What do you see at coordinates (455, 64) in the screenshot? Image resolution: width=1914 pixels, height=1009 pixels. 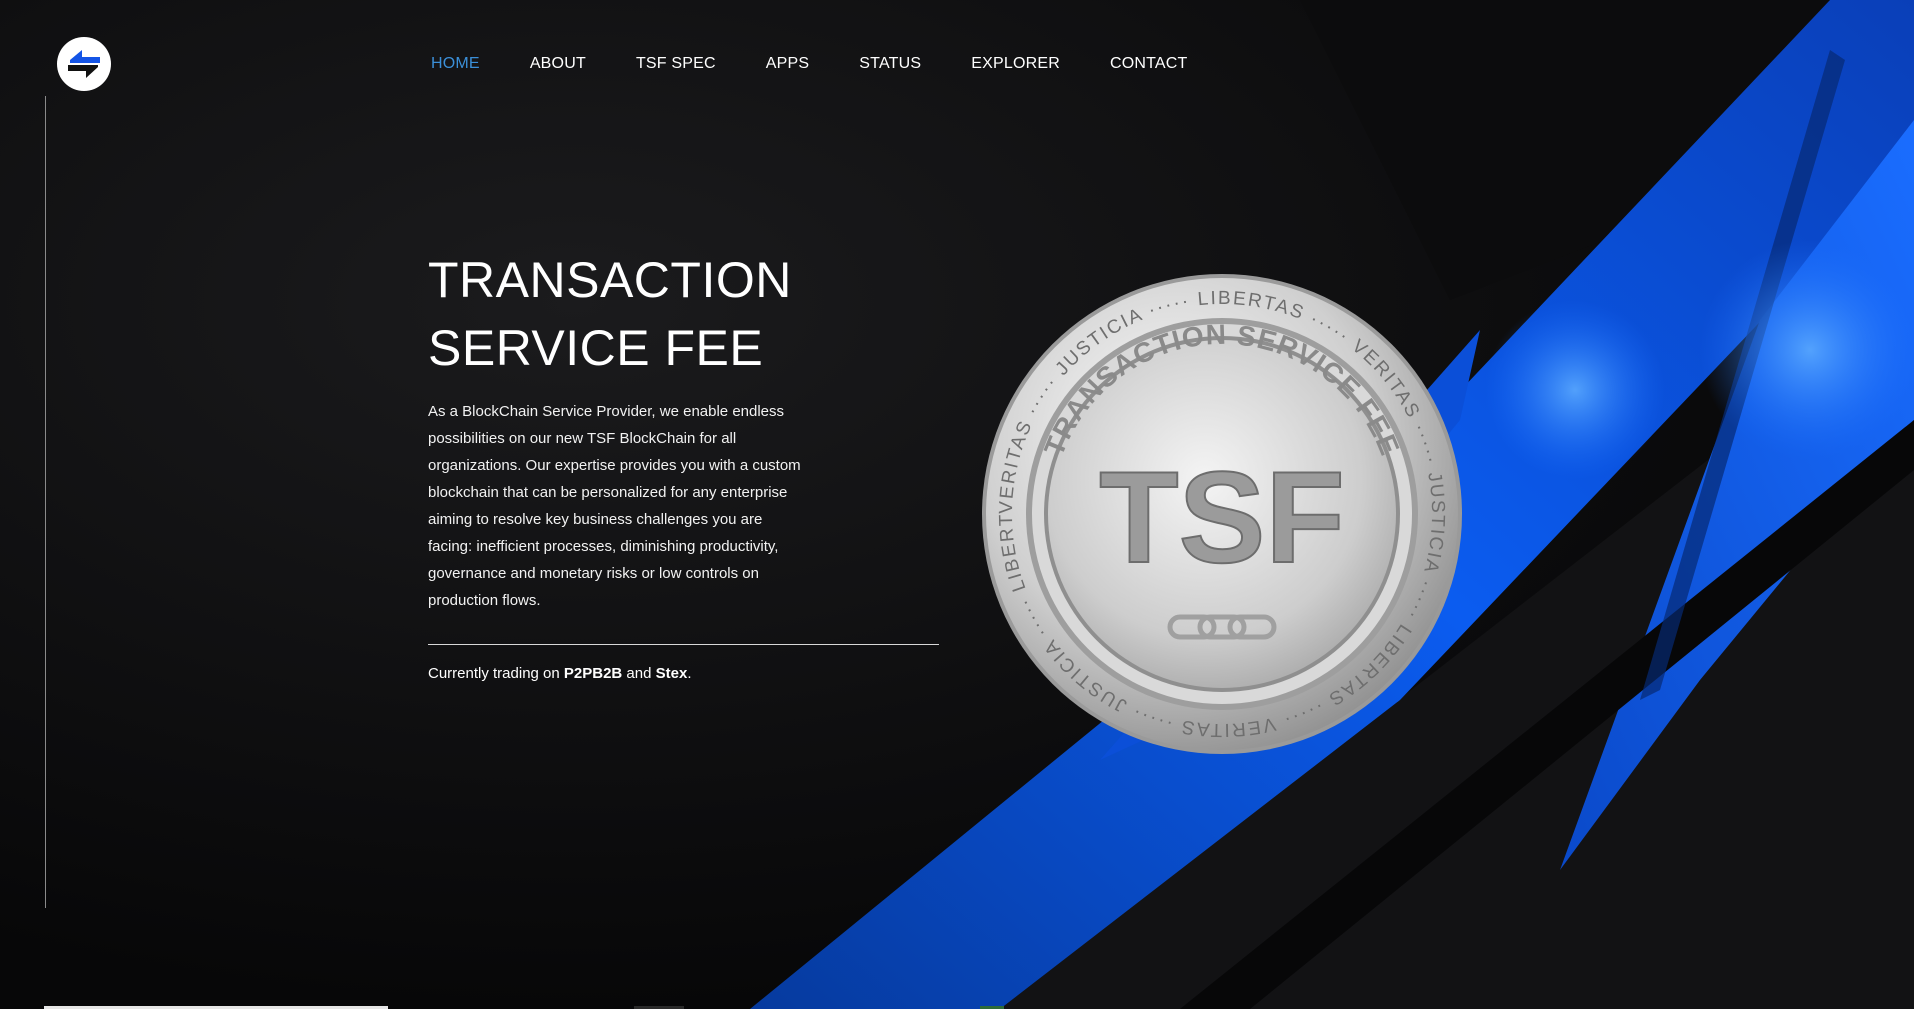 I see `nav-item-home: HOME` at bounding box center [455, 64].